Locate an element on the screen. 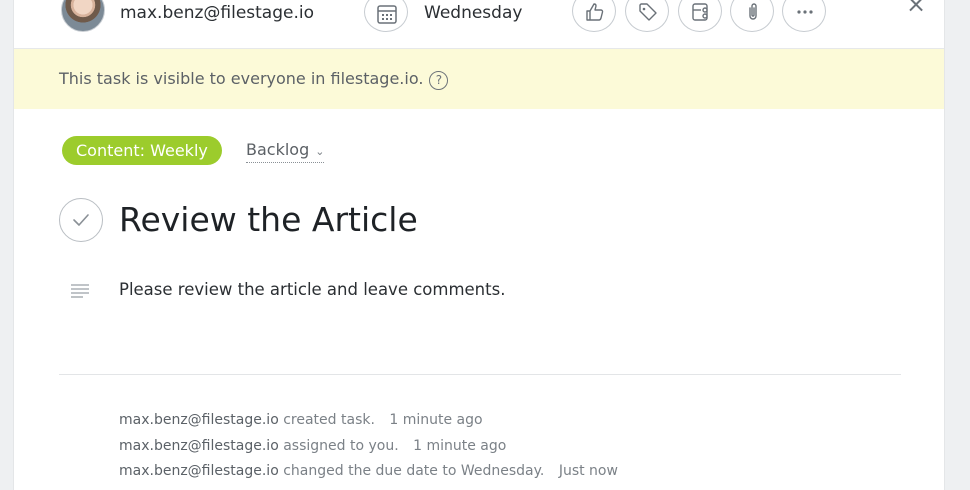 The height and width of the screenshot is (490, 970). paperclip-icon is located at coordinates (753, 11).